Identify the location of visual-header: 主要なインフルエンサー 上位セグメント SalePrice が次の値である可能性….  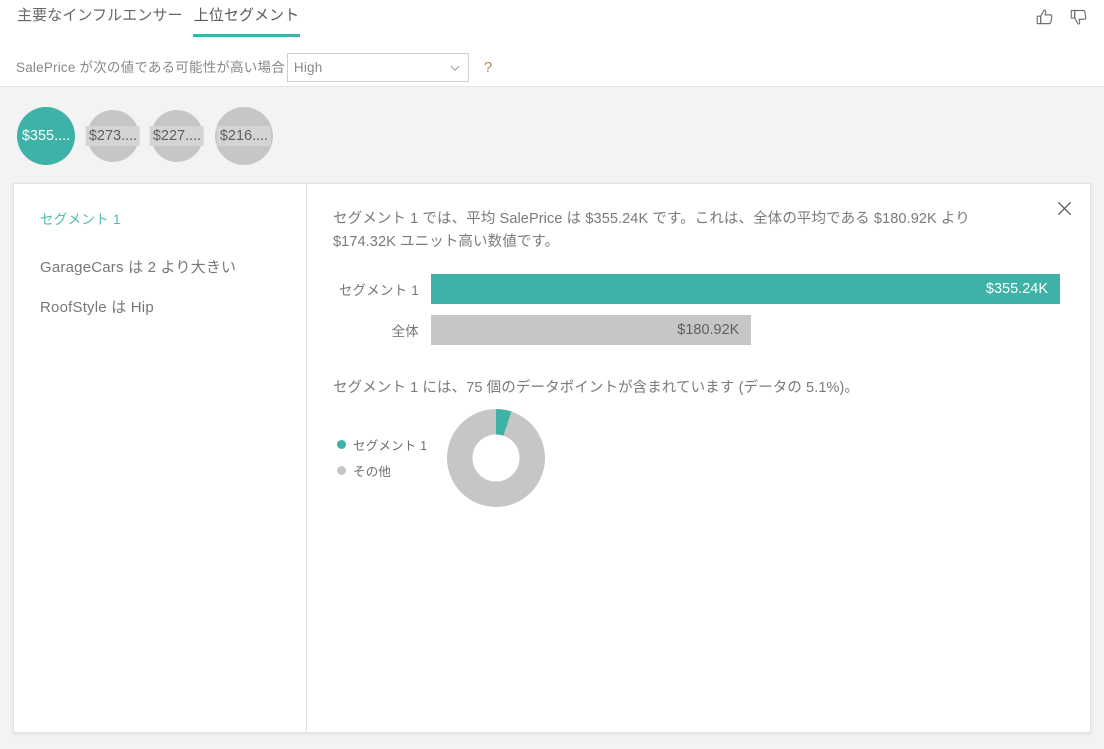
(552, 43).